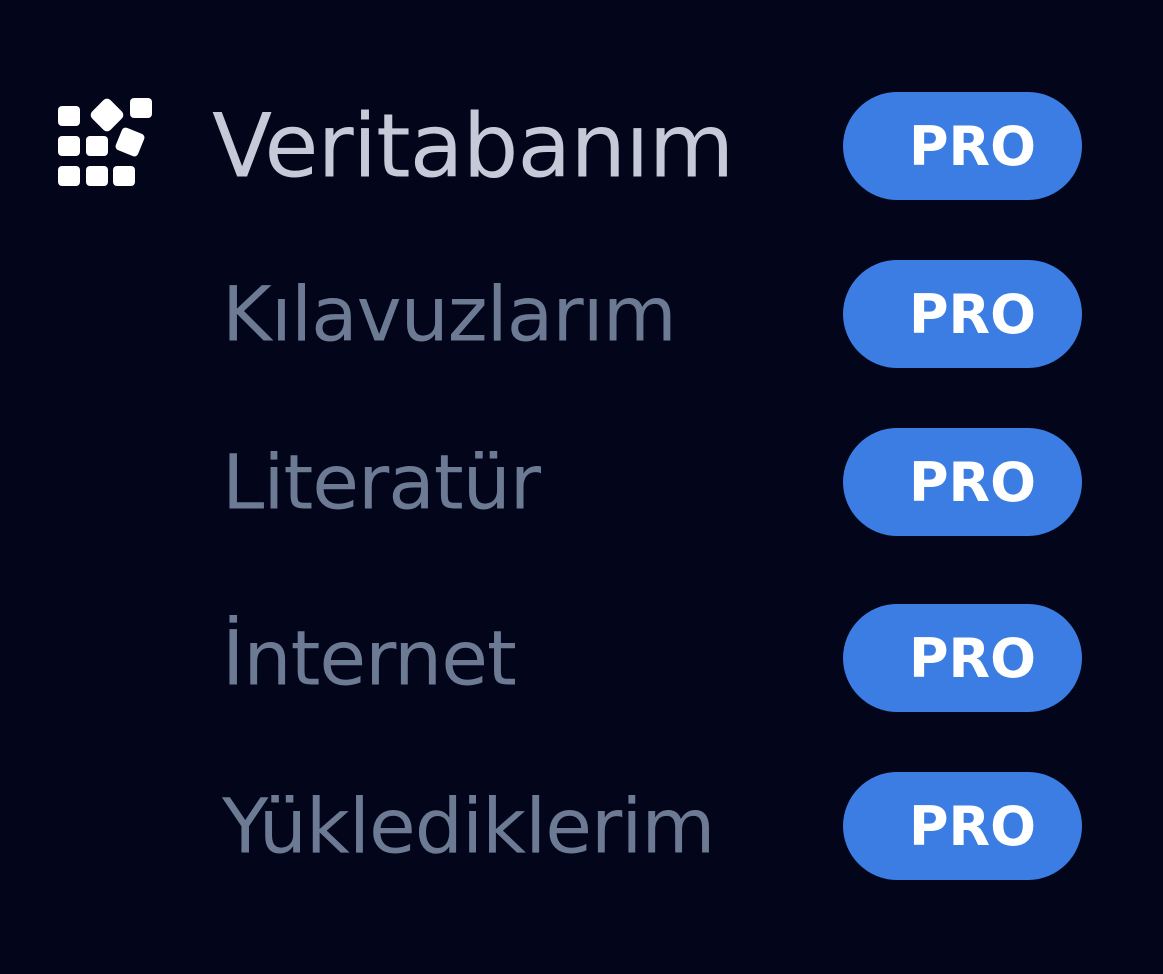 The height and width of the screenshot is (974, 1163). I want to click on menu-item-label: İnternet, so click(369, 658).